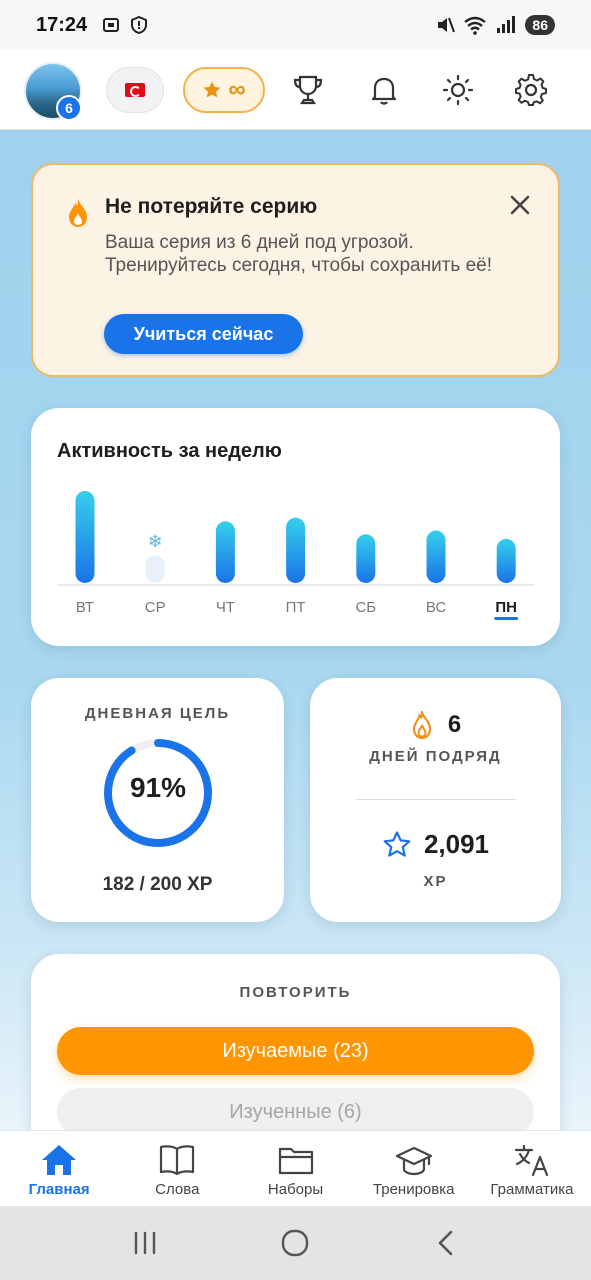 The image size is (591, 1280). I want to click on day-label-2: ЧТ, so click(225, 607).